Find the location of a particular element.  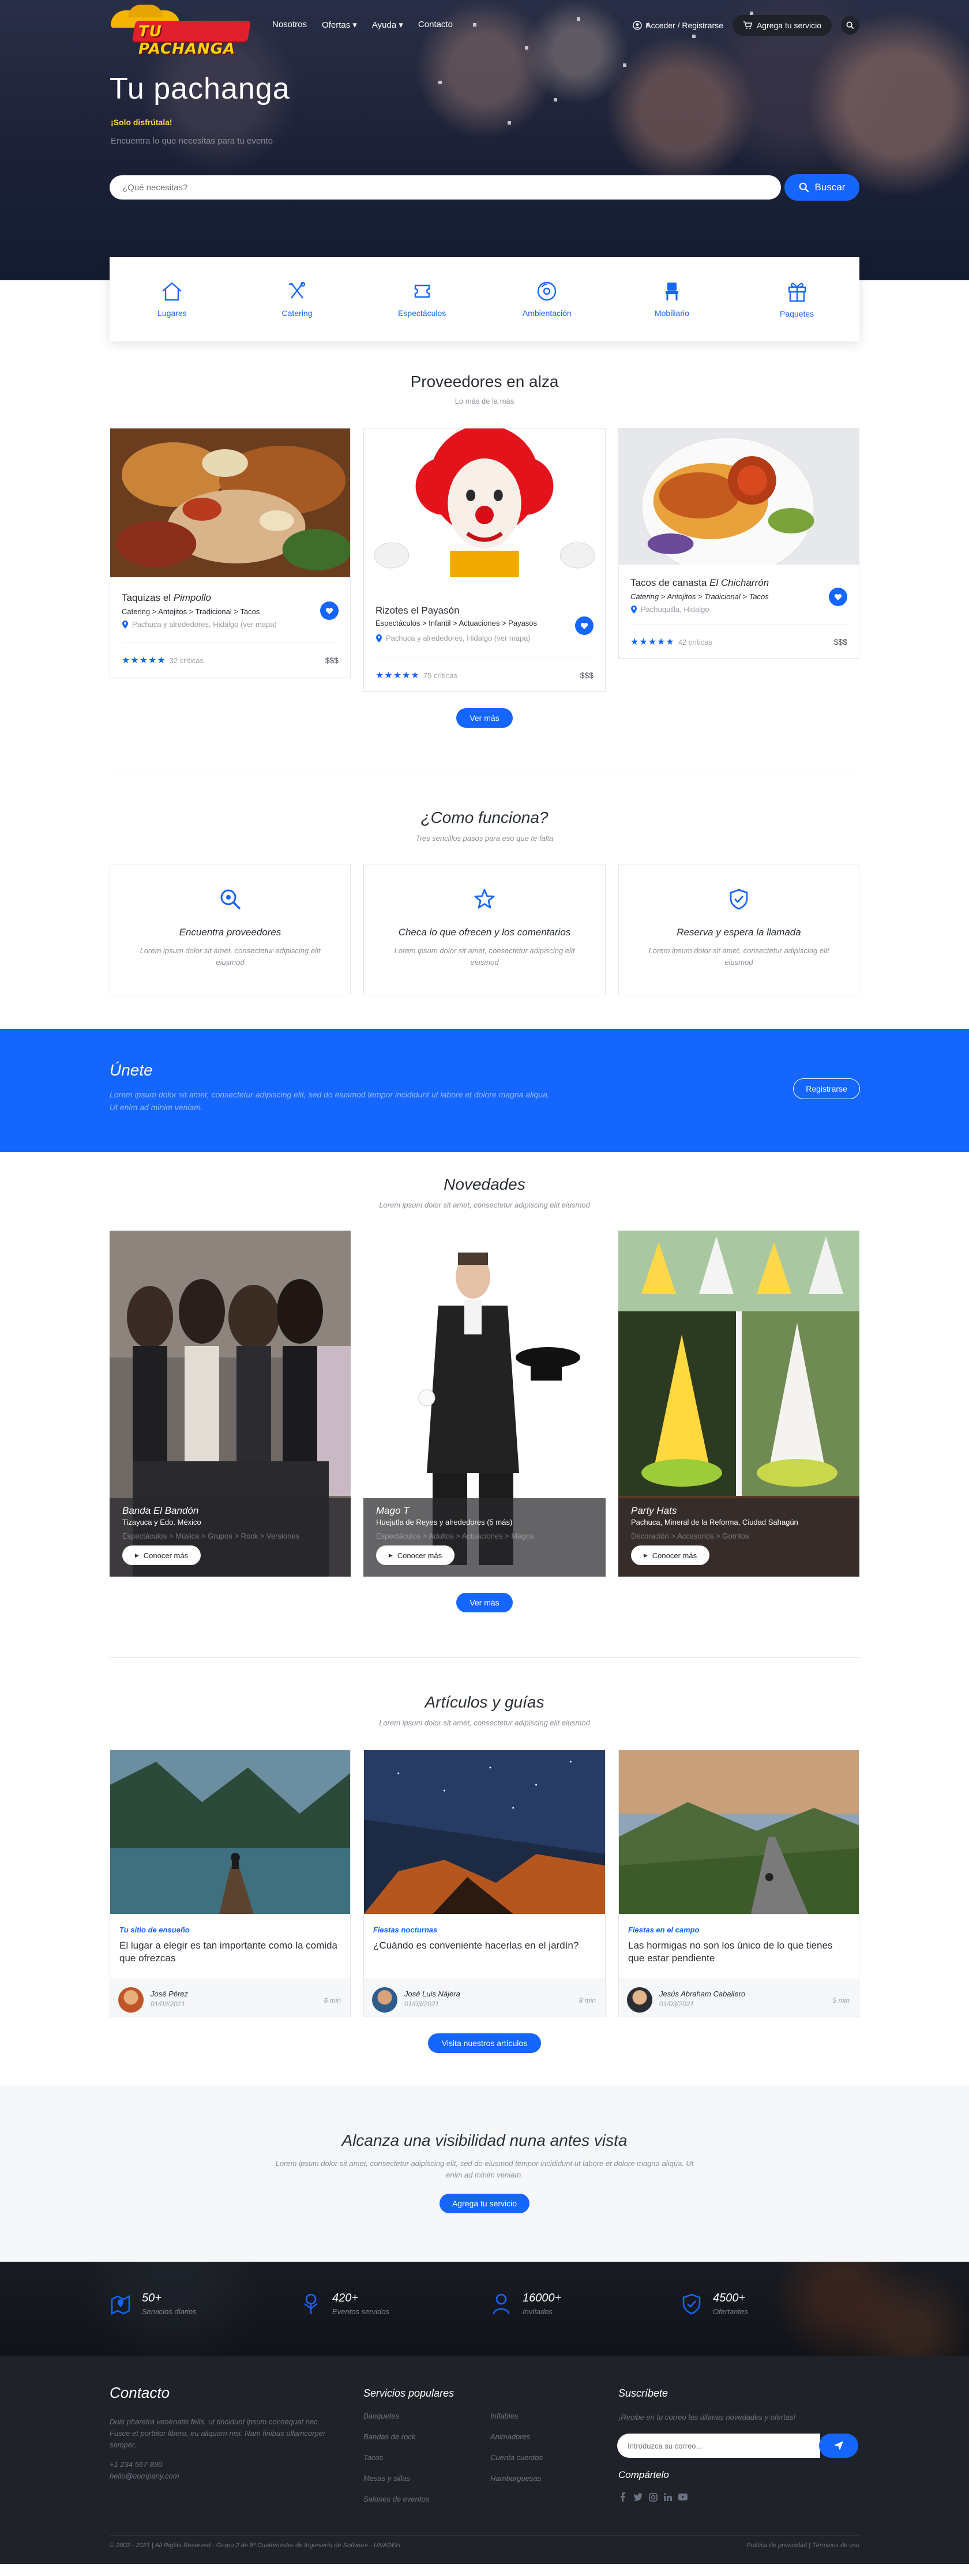

news-location: Huejutla de Reyes y alrededores (5 más) is located at coordinates (444, 1522).